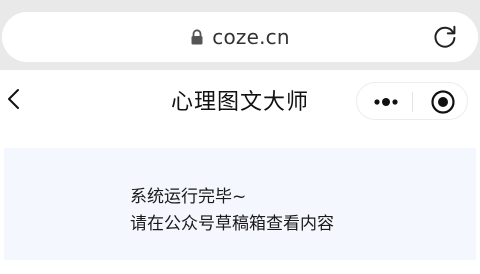  I want to click on more-dots-icon, so click(386, 102).